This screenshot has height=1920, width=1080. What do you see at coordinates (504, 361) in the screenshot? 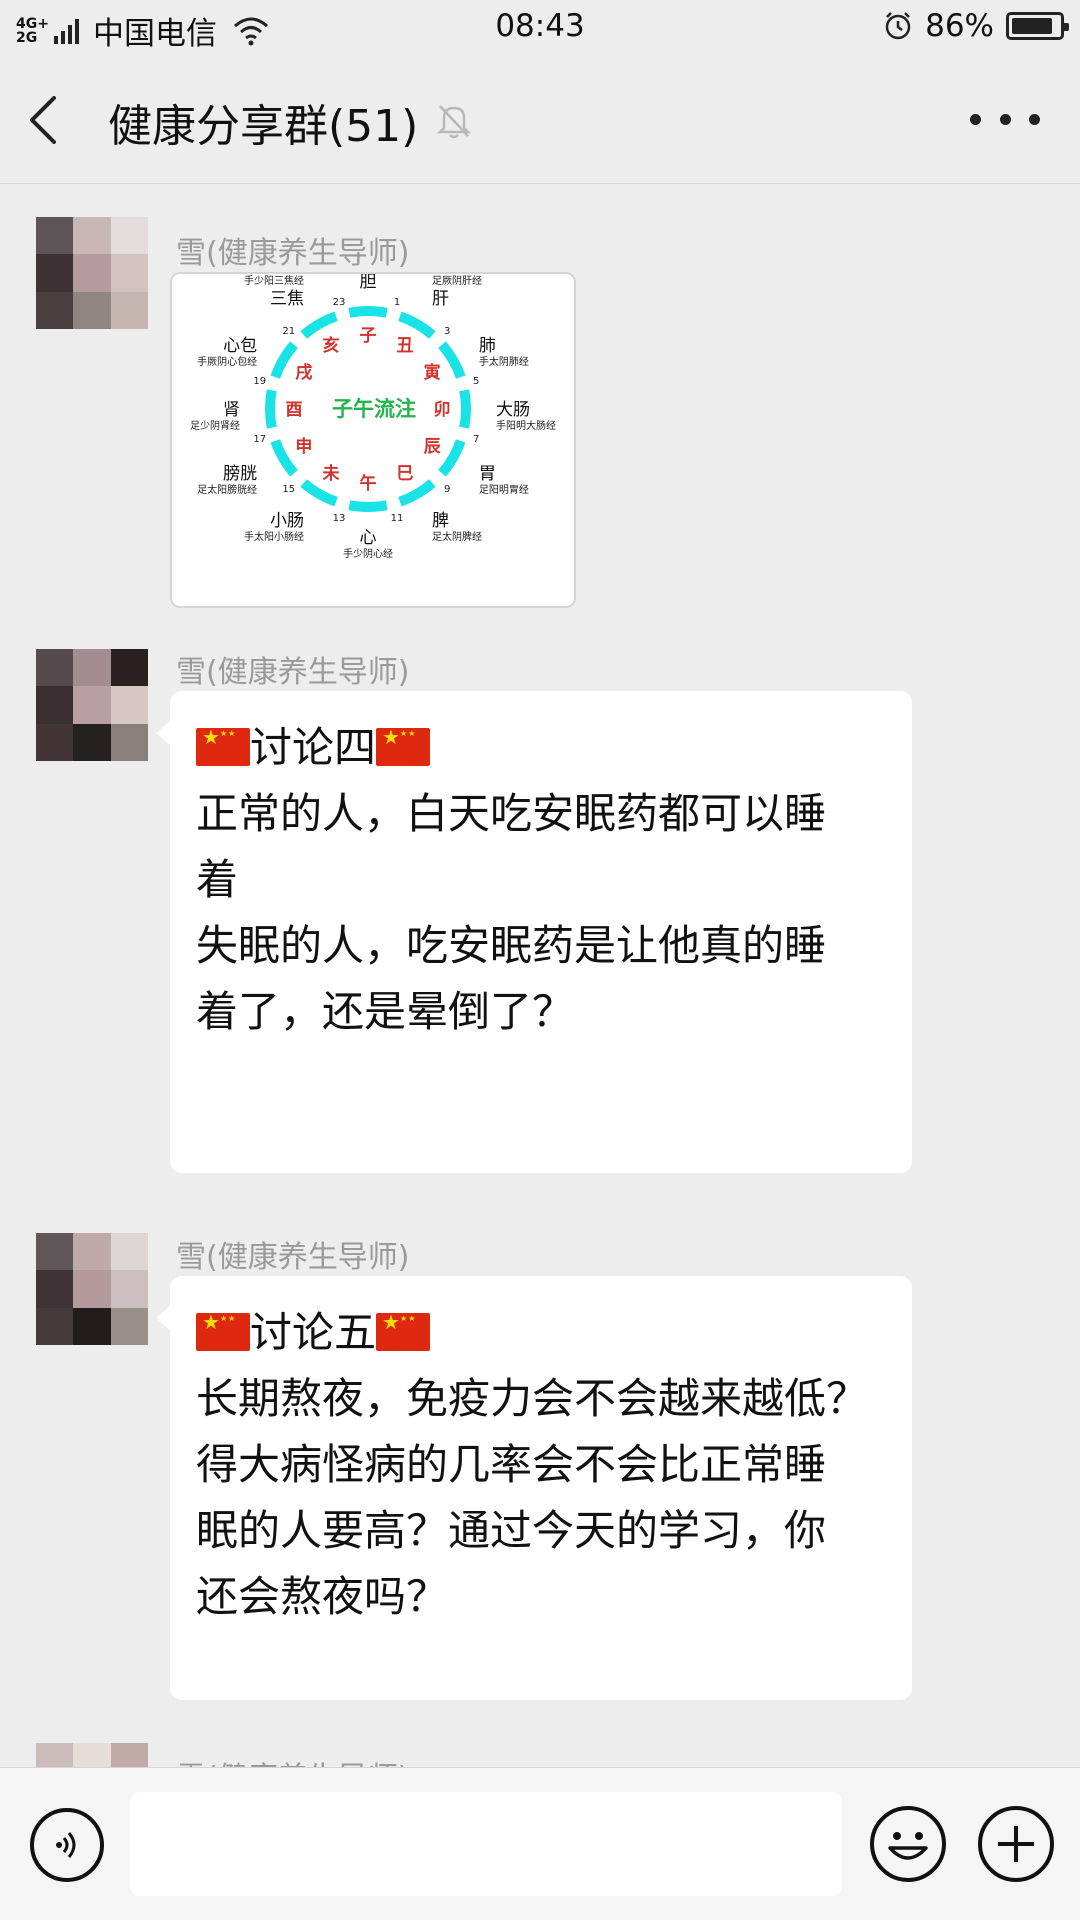
I see `meridian-label: 手太阴肺经` at bounding box center [504, 361].